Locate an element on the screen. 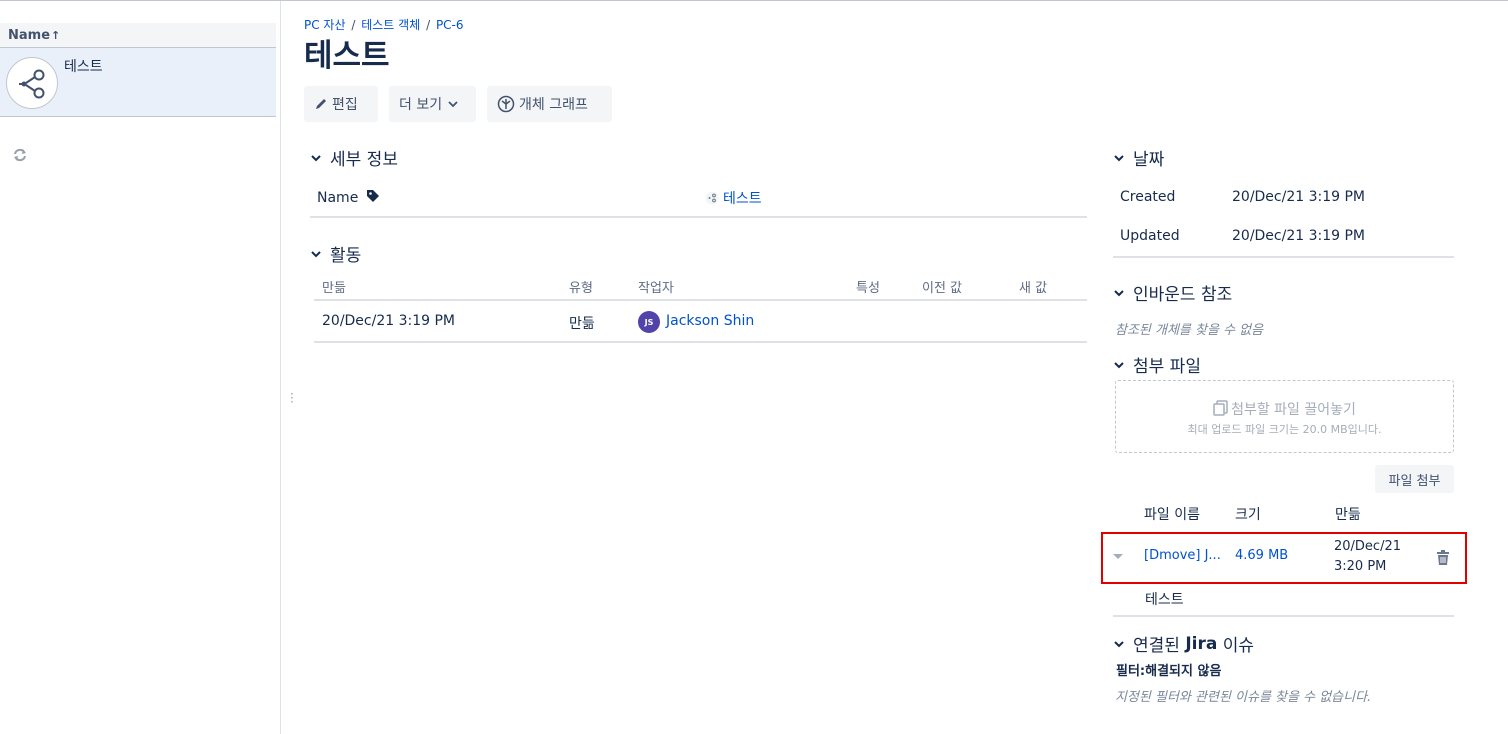  attachments-section-toggle: 첨부 파일 is located at coordinates (1157, 364).